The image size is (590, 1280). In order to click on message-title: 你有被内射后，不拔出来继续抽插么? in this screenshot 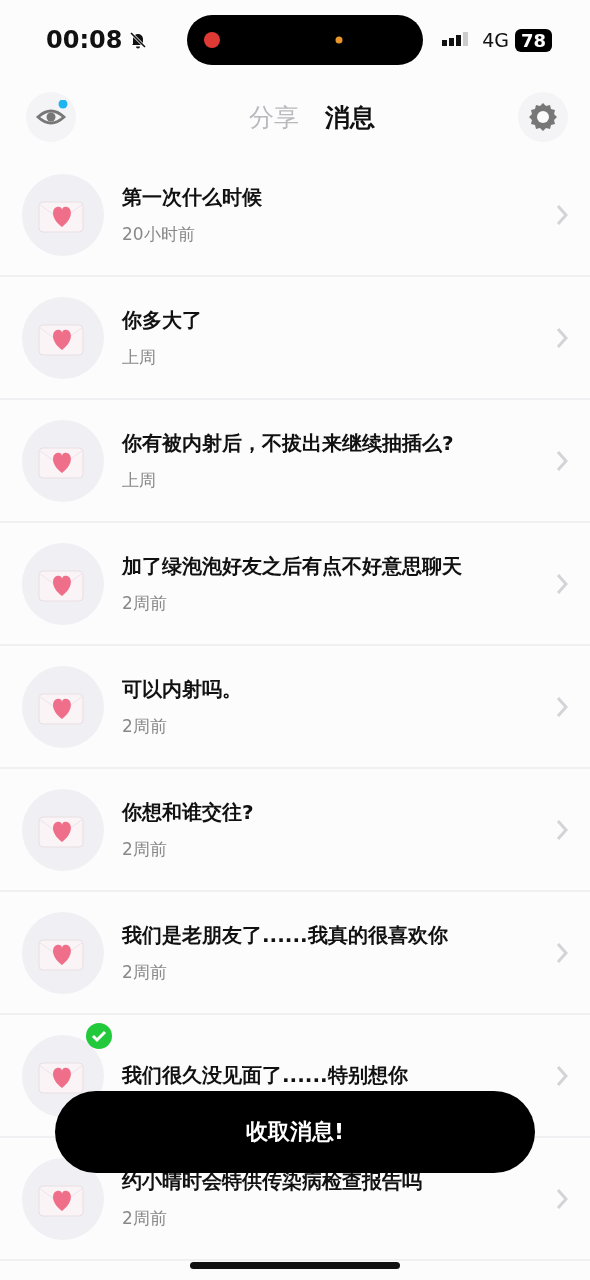, I will do `click(288, 443)`.